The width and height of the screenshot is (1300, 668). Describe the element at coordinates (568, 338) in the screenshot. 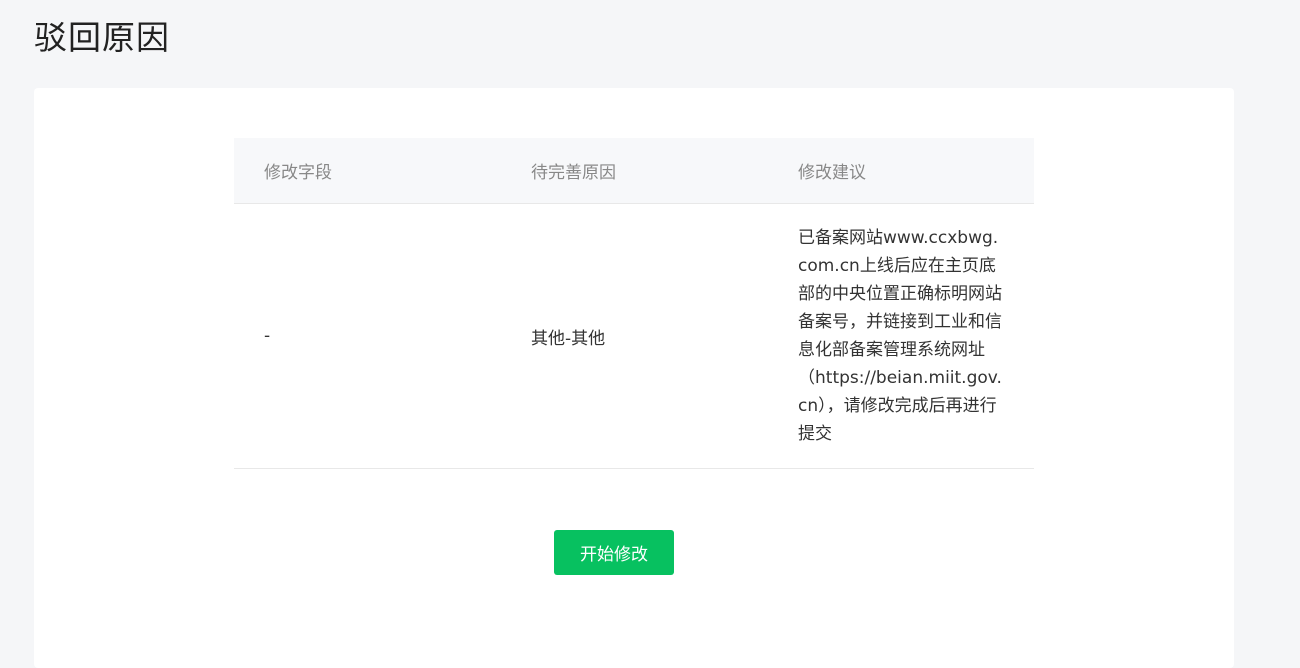

I see `cell-reason: 其他-其他` at that location.